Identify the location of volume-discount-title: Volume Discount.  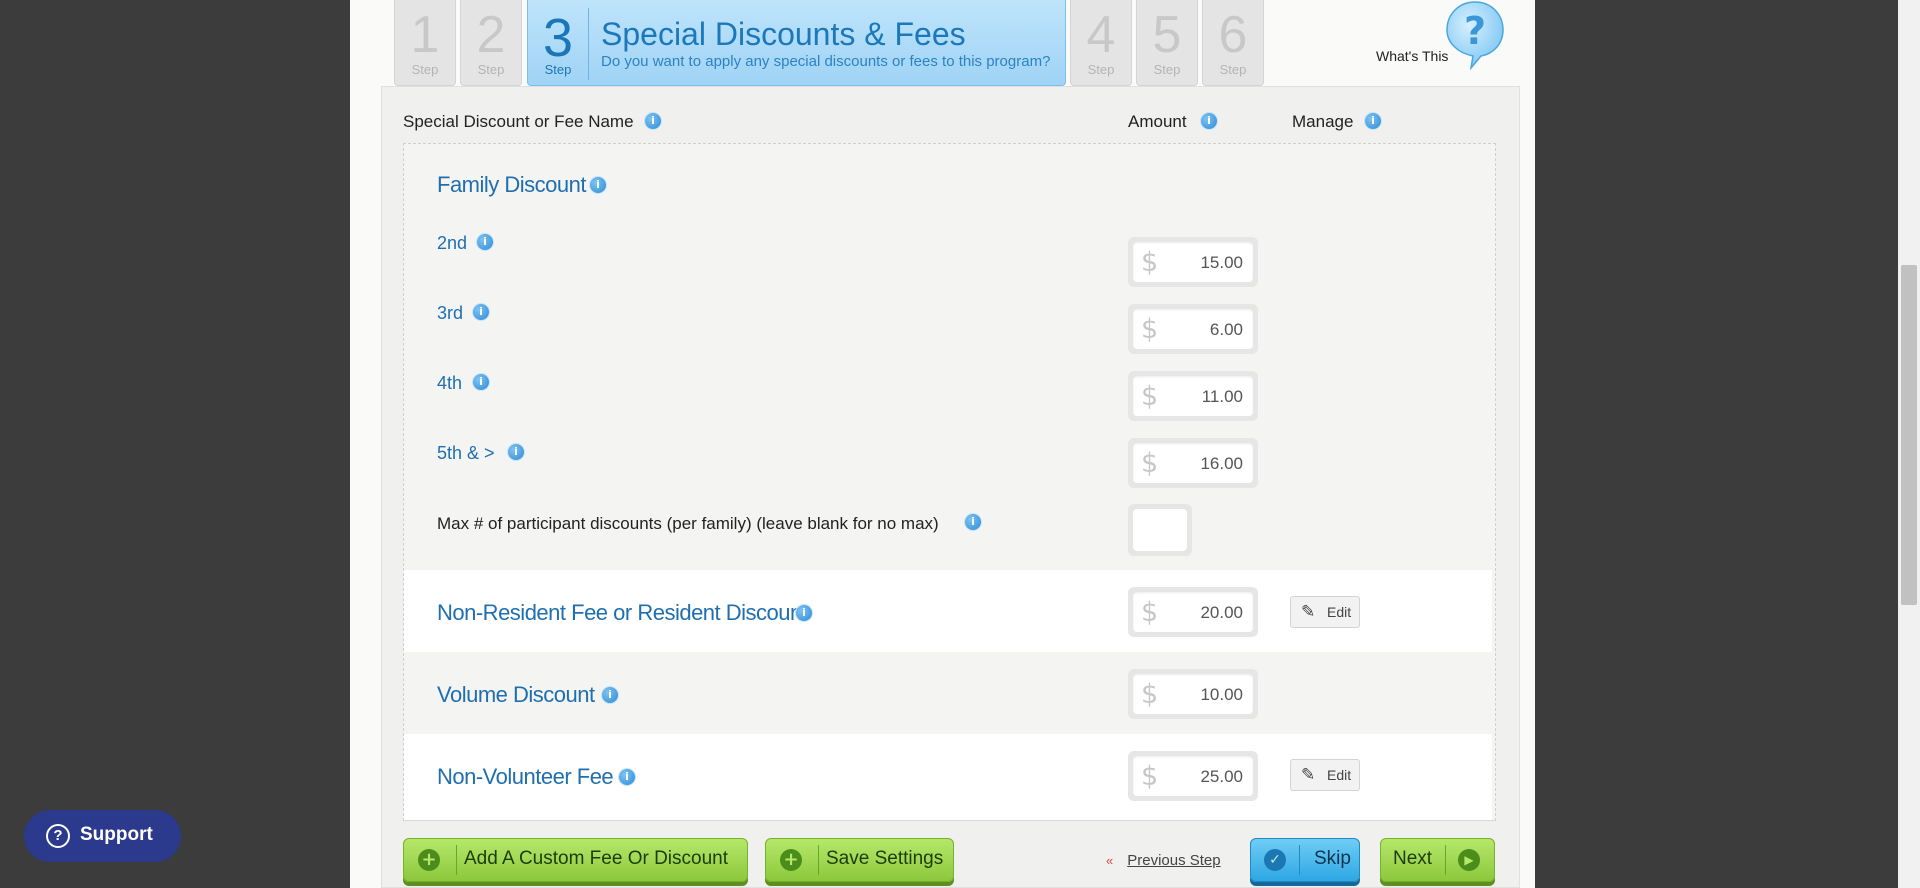
(516, 694).